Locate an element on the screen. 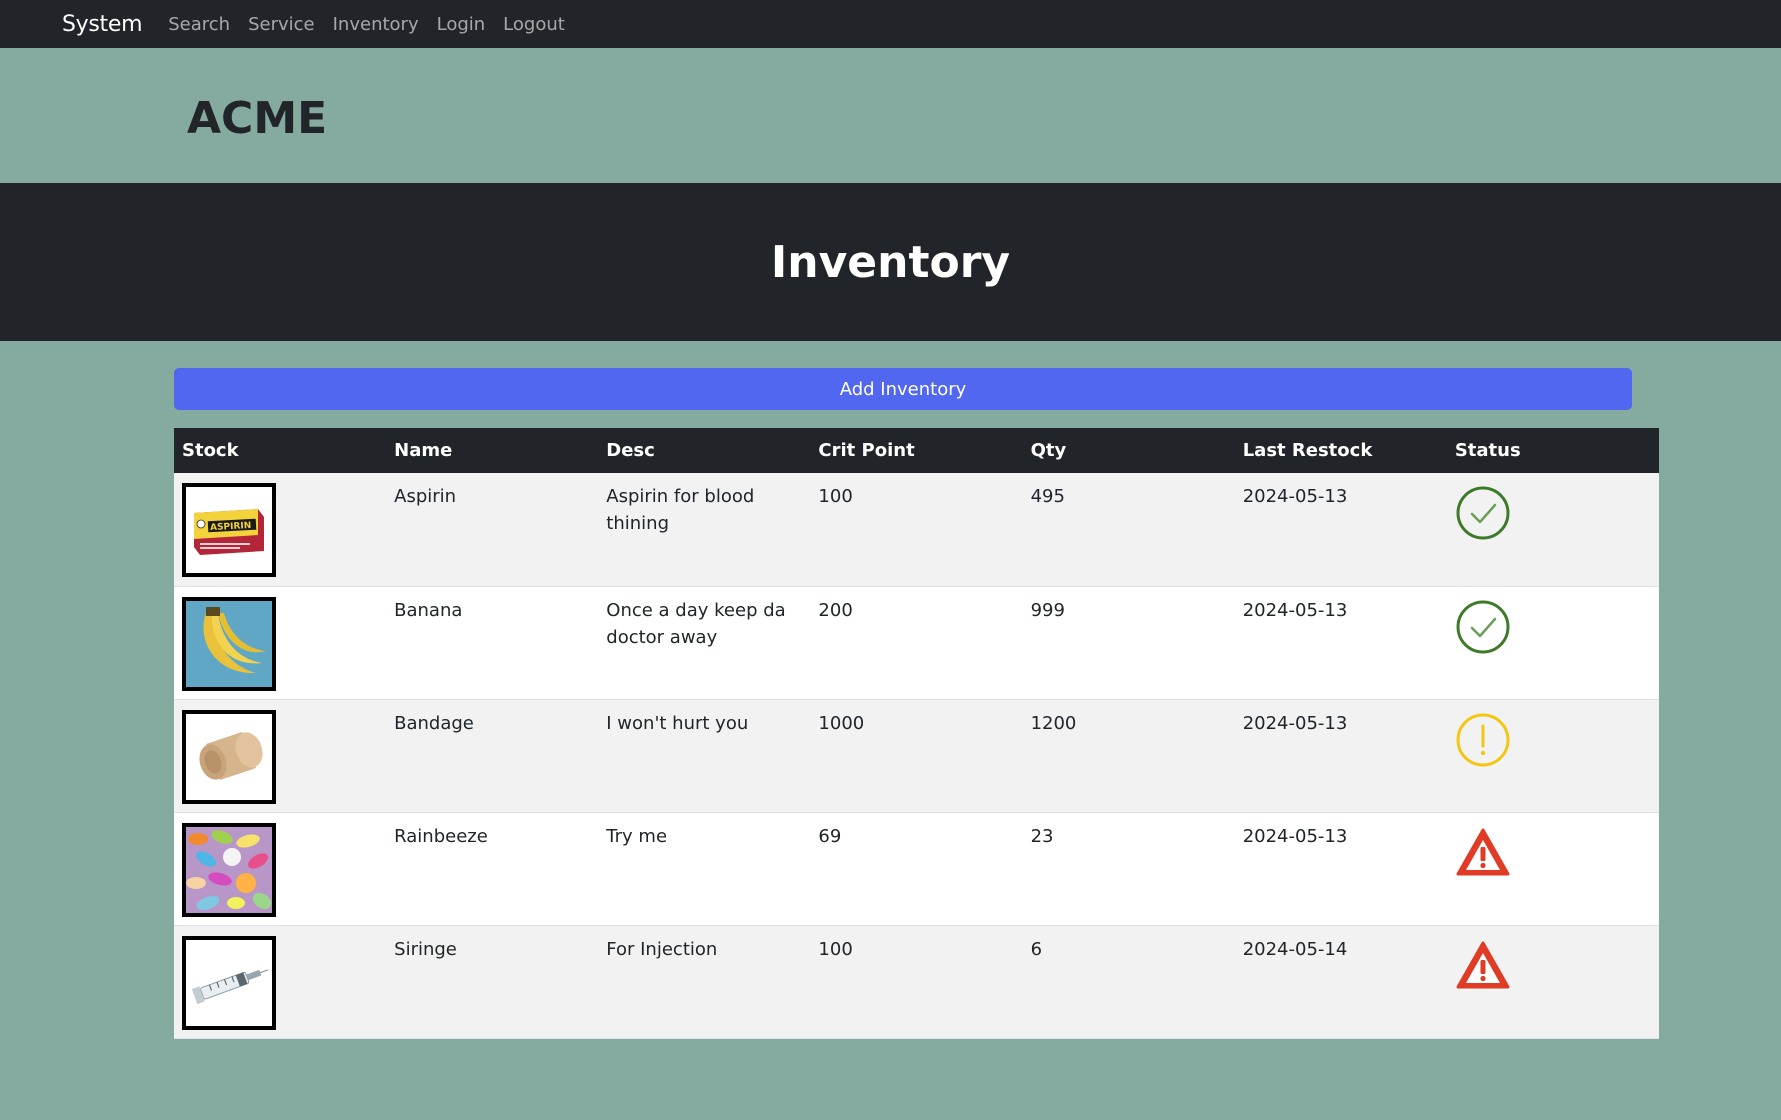 The width and height of the screenshot is (1781, 1120). item-desc: For Injection is located at coordinates (662, 949).